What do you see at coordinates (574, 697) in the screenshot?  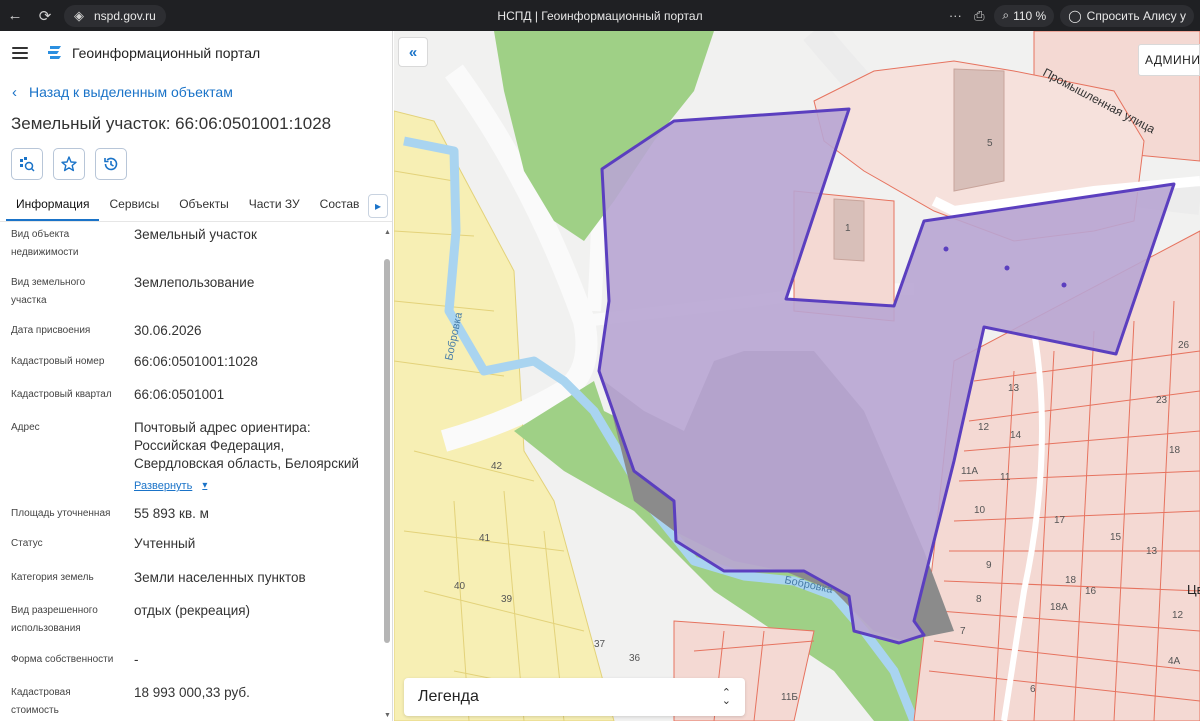 I see `legend-toggle: Легенда ⌃ ⌄` at bounding box center [574, 697].